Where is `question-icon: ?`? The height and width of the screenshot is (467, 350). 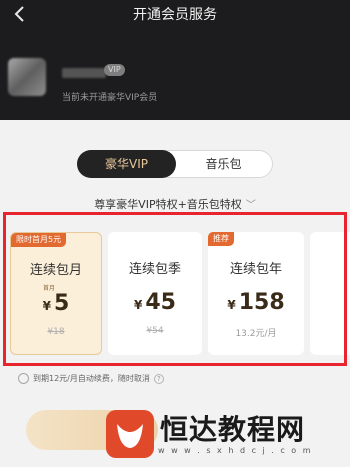
question-icon: ? is located at coordinates (158, 378).